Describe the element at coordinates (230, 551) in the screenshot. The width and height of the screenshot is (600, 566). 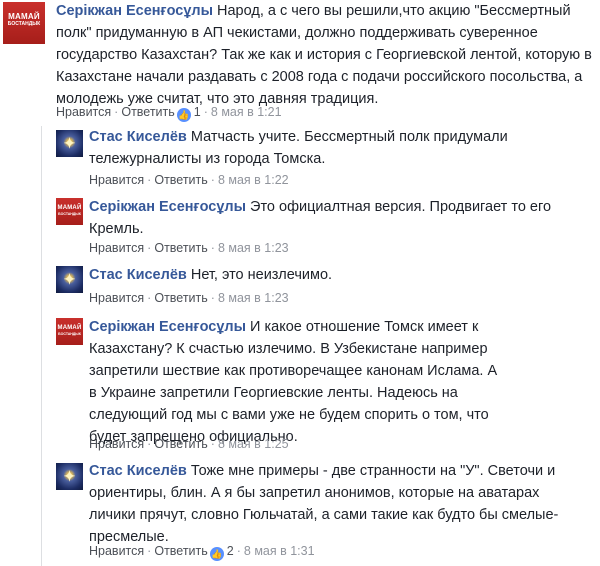
I see `reaction-count: 2` at that location.